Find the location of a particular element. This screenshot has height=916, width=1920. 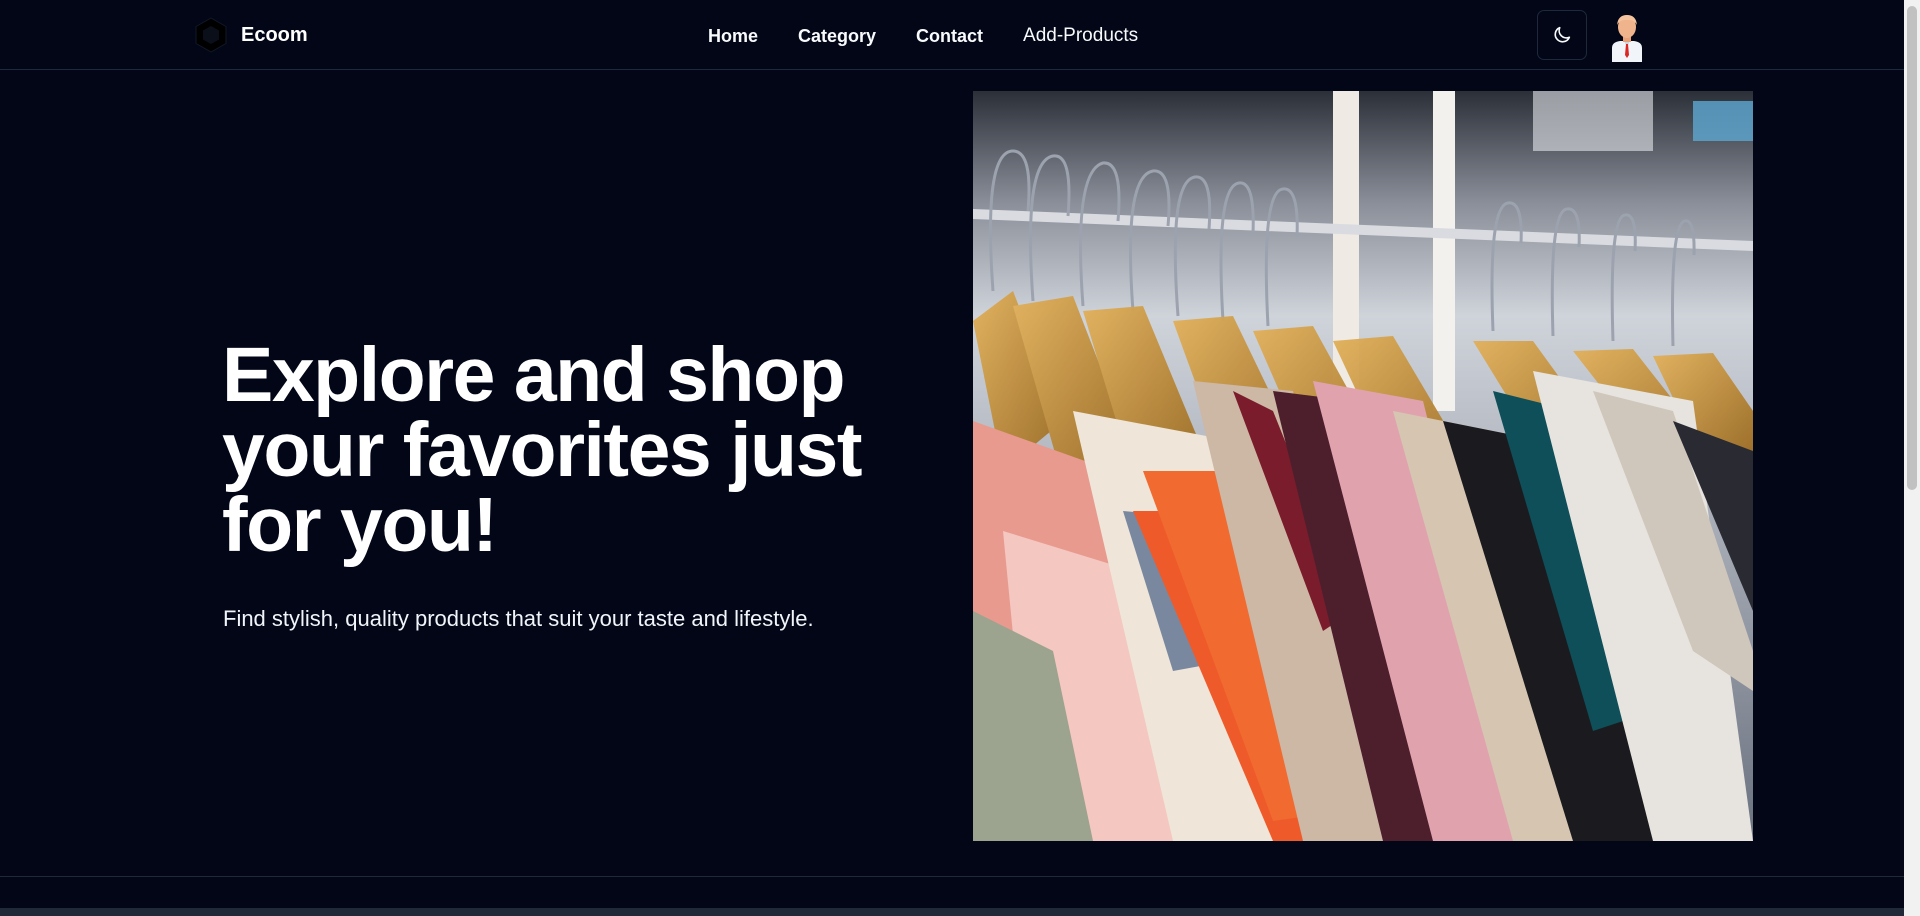

moon-icon is located at coordinates (1562, 34).